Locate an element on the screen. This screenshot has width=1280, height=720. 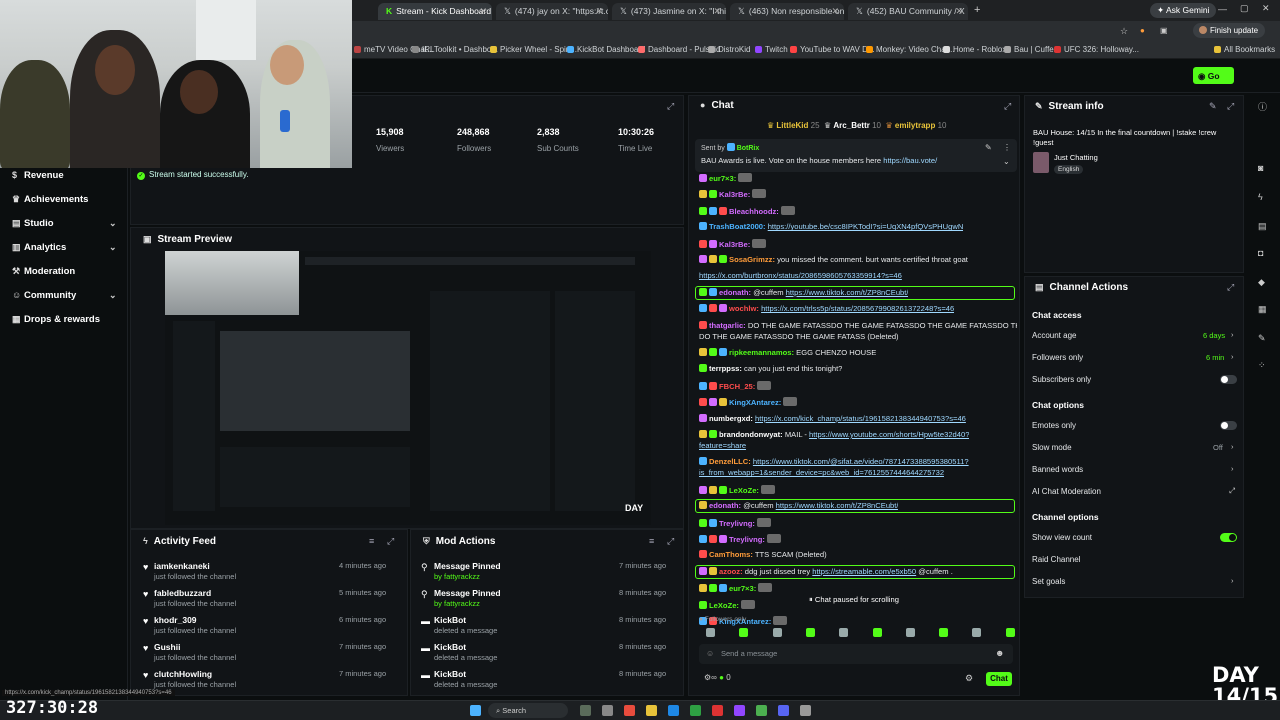
chat-message: LeXoZe: is located at coordinates (727, 604).